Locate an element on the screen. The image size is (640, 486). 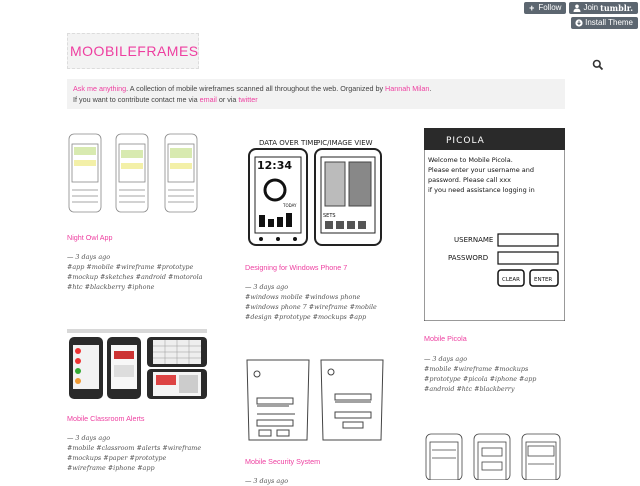
post-security-system: Mobile Security System — 3 days ago is located at coordinates (315, 421).